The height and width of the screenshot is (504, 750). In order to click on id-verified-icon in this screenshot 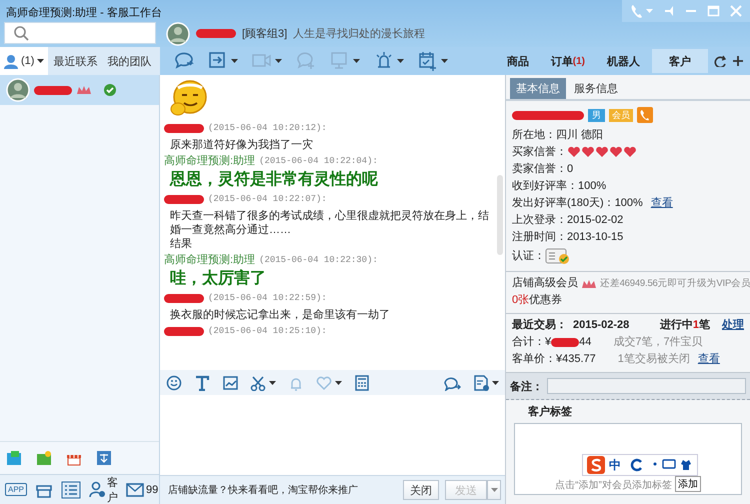, I will do `click(557, 256)`.